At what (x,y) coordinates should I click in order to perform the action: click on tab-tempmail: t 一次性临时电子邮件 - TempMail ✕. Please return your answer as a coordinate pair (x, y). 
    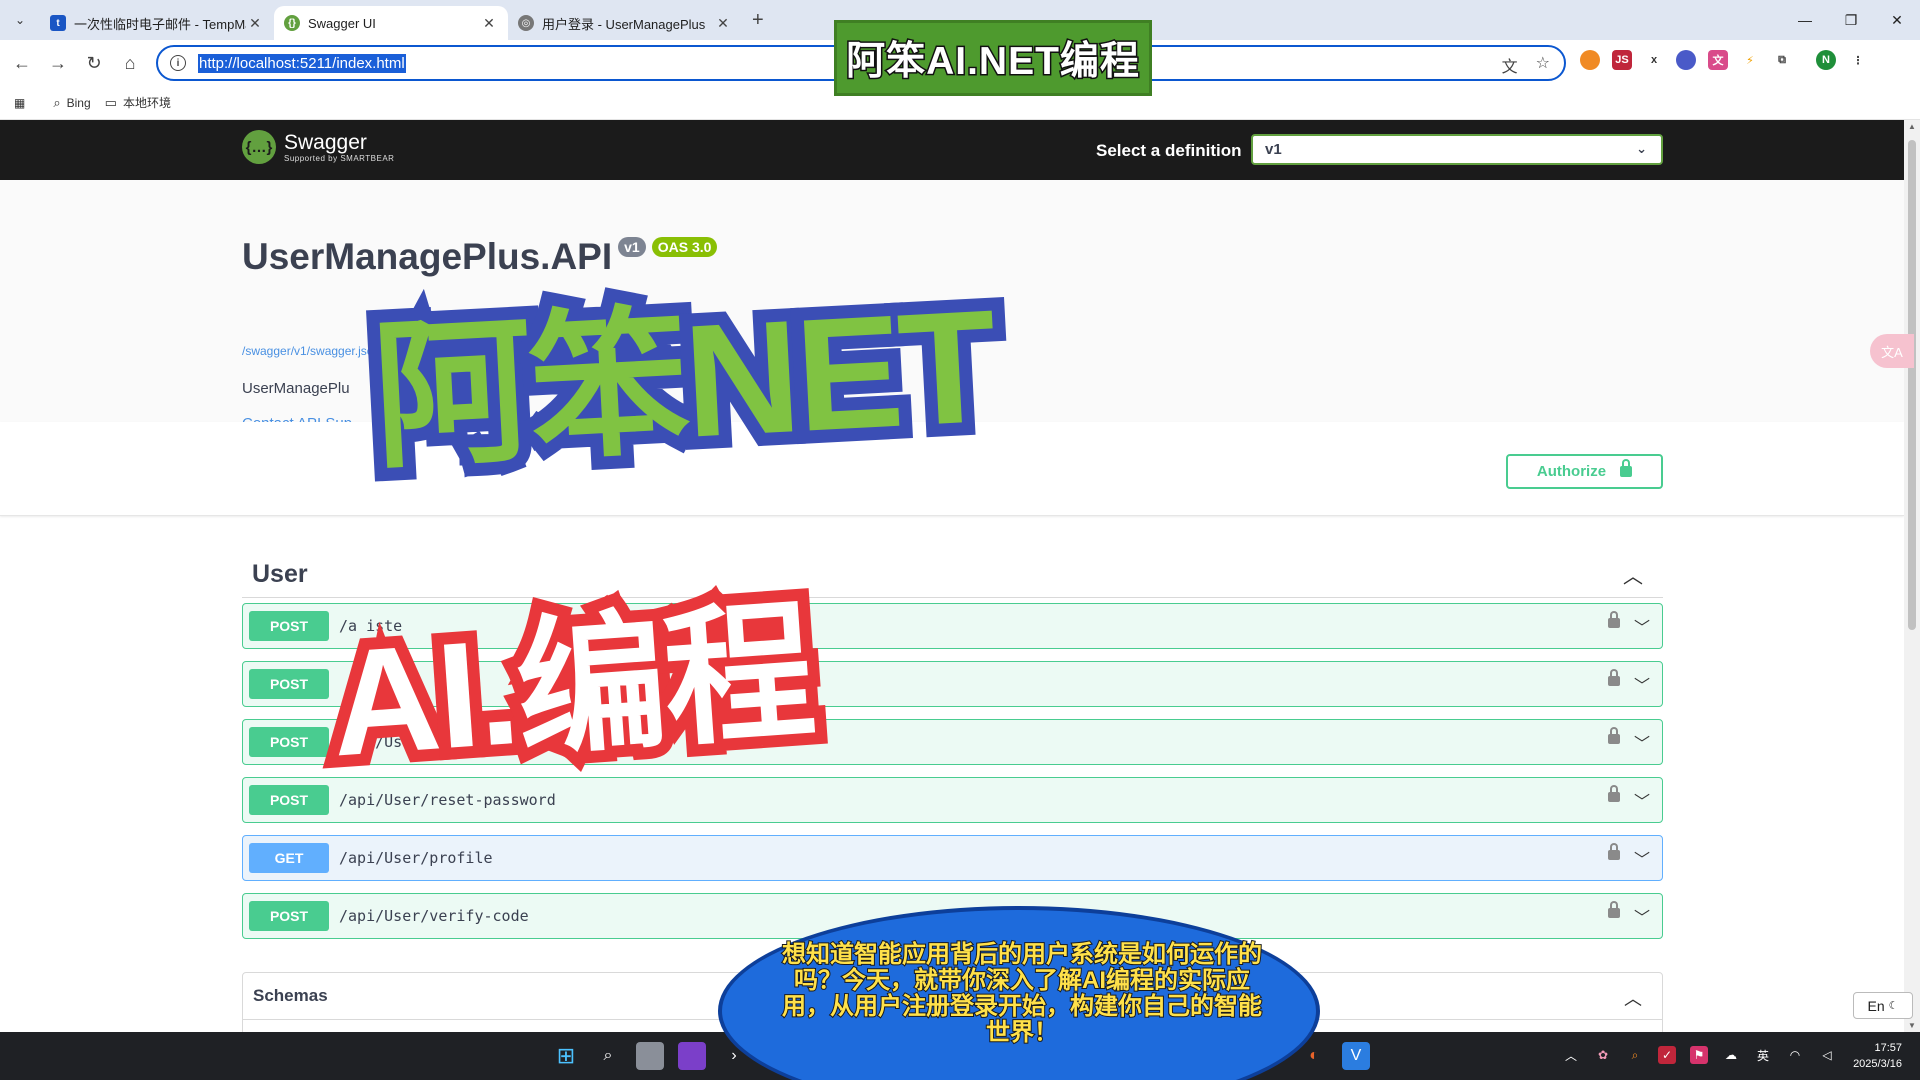
    Looking at the image, I should click on (157, 23).